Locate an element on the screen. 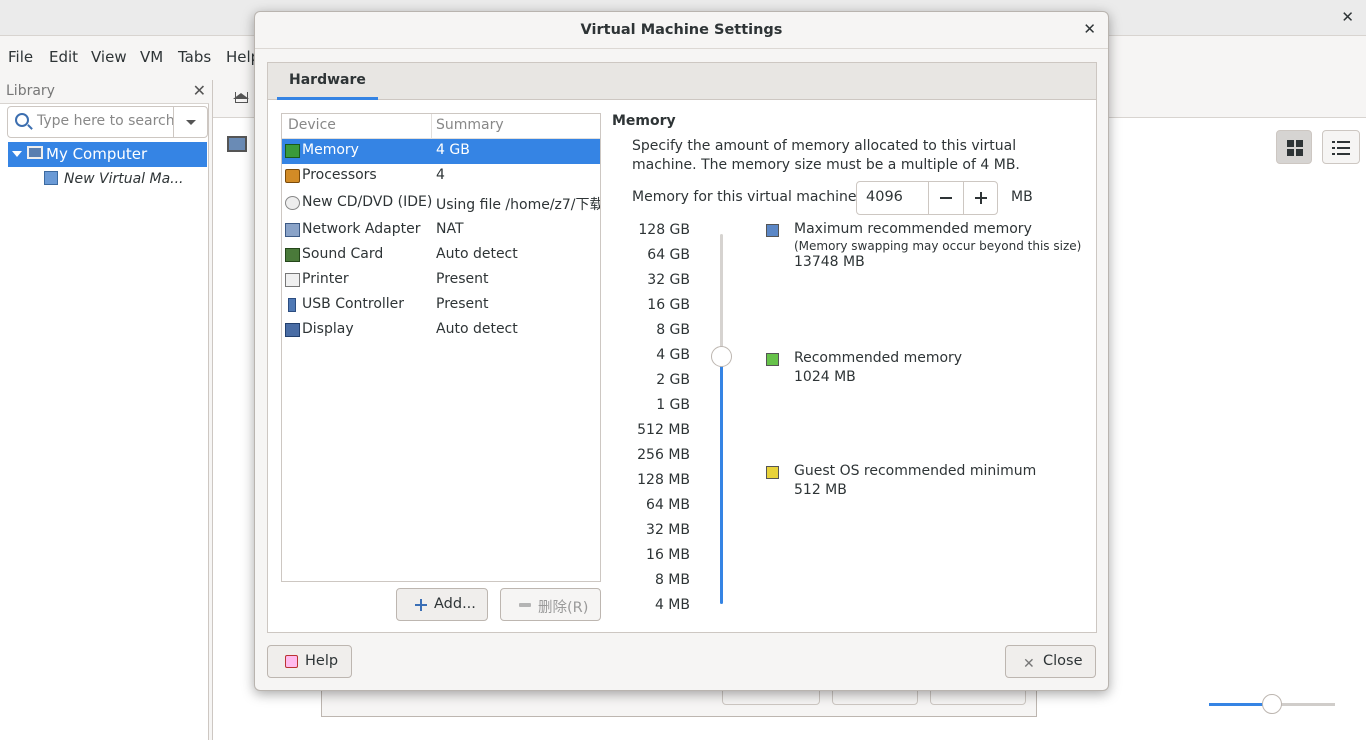 This screenshot has height=740, width=1366. list-icon is located at coordinates (1341, 148).